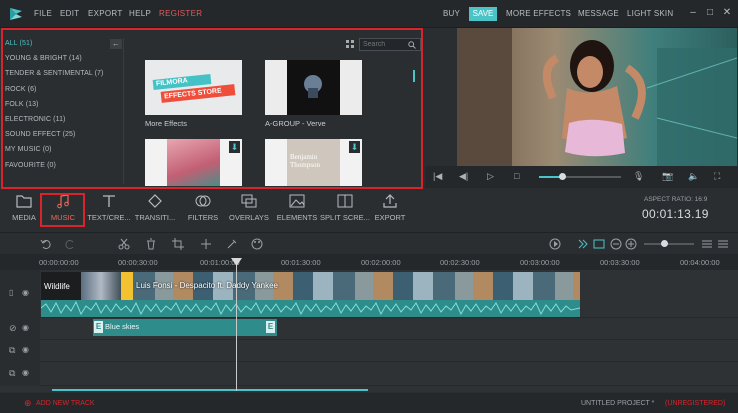  I want to click on agroup-verve-thumbnail, so click(313, 87).